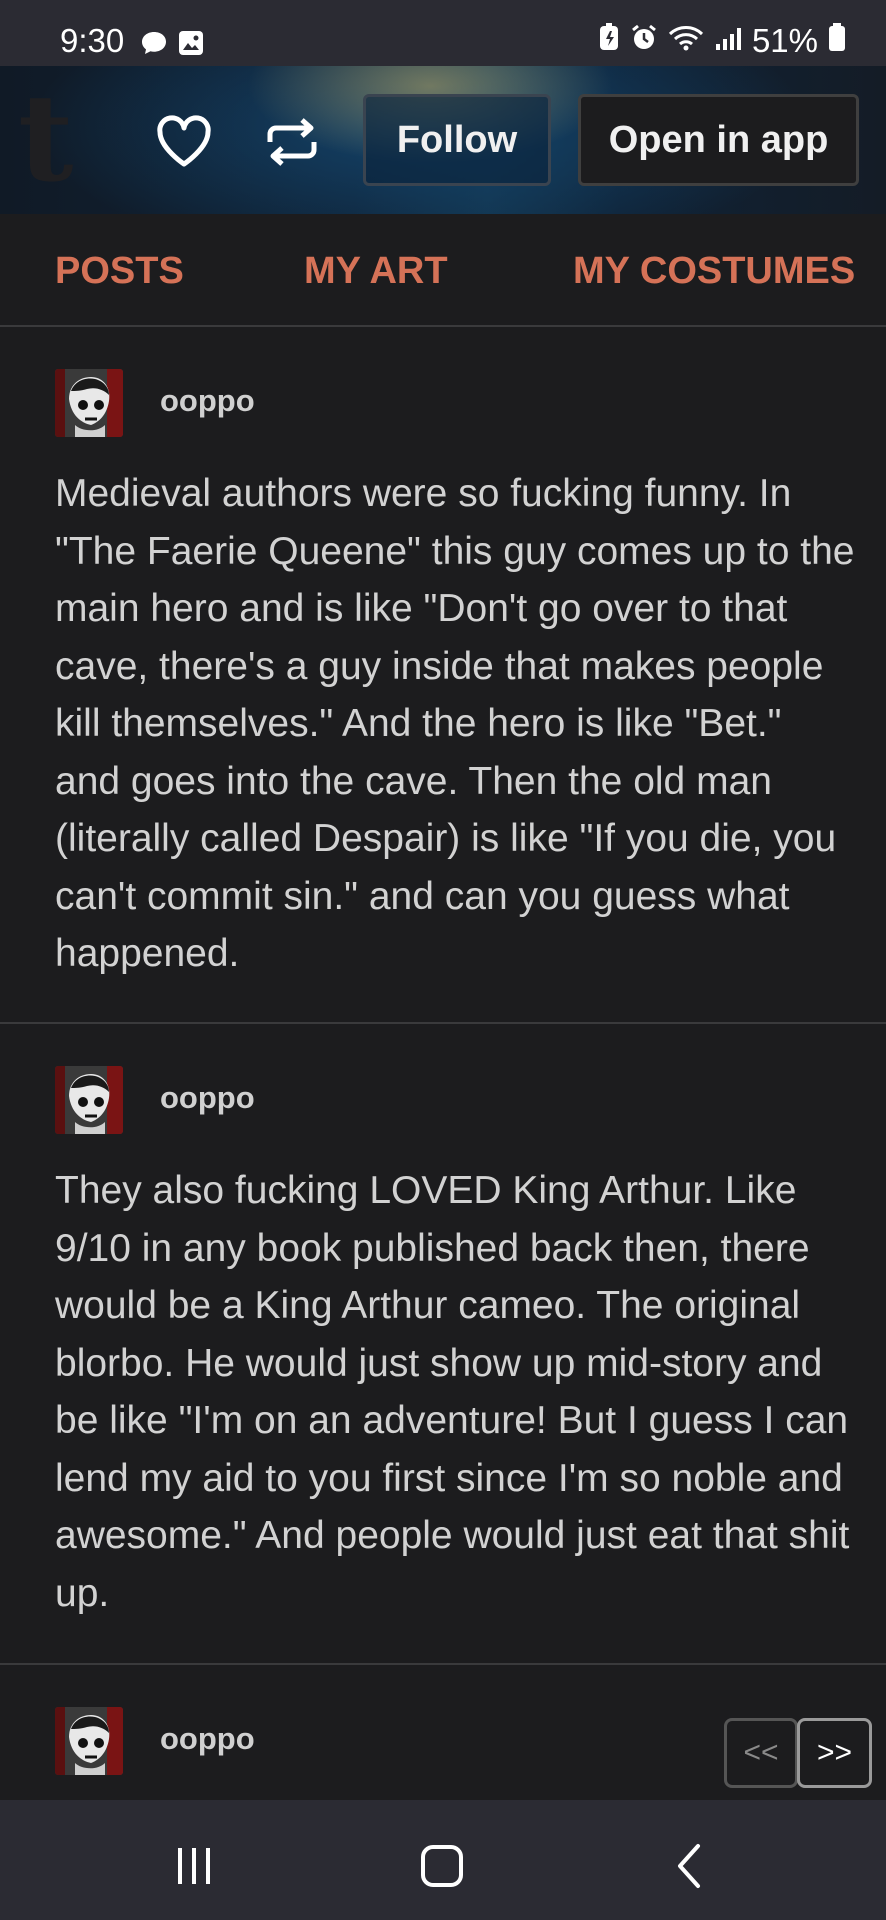  Describe the element at coordinates (443, 33) in the screenshot. I see `status-bar: 9:30 51%` at that location.